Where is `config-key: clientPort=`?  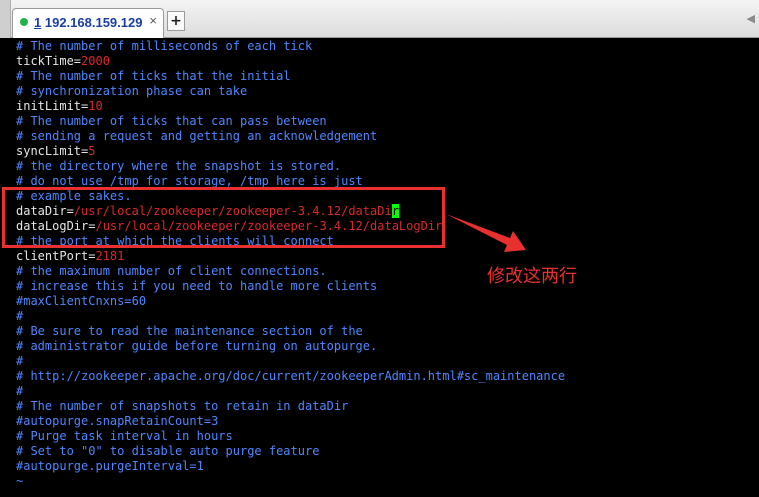
config-key: clientPort= is located at coordinates (56, 256).